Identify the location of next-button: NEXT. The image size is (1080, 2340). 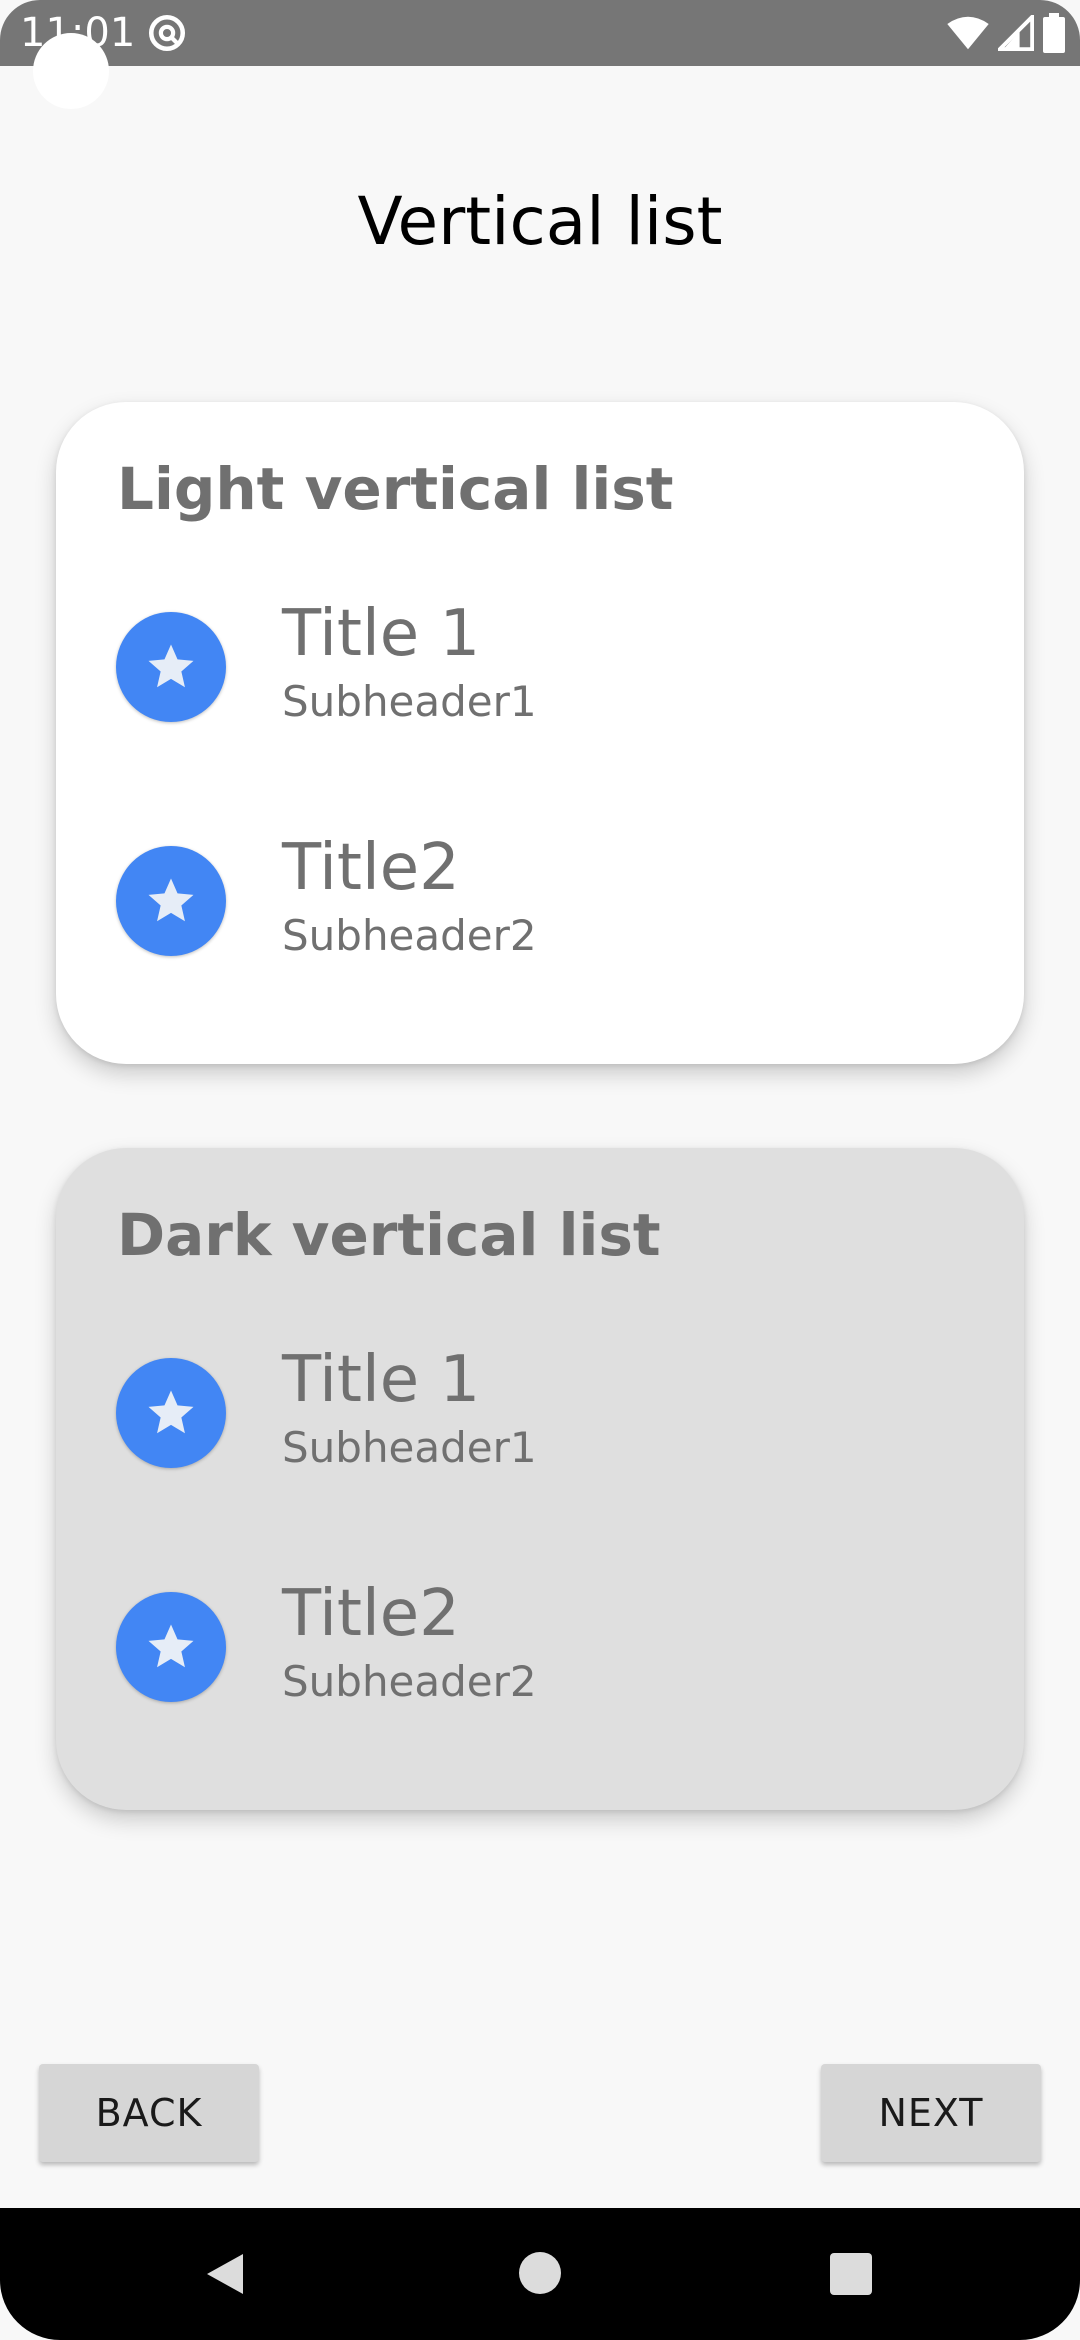
(931, 2113).